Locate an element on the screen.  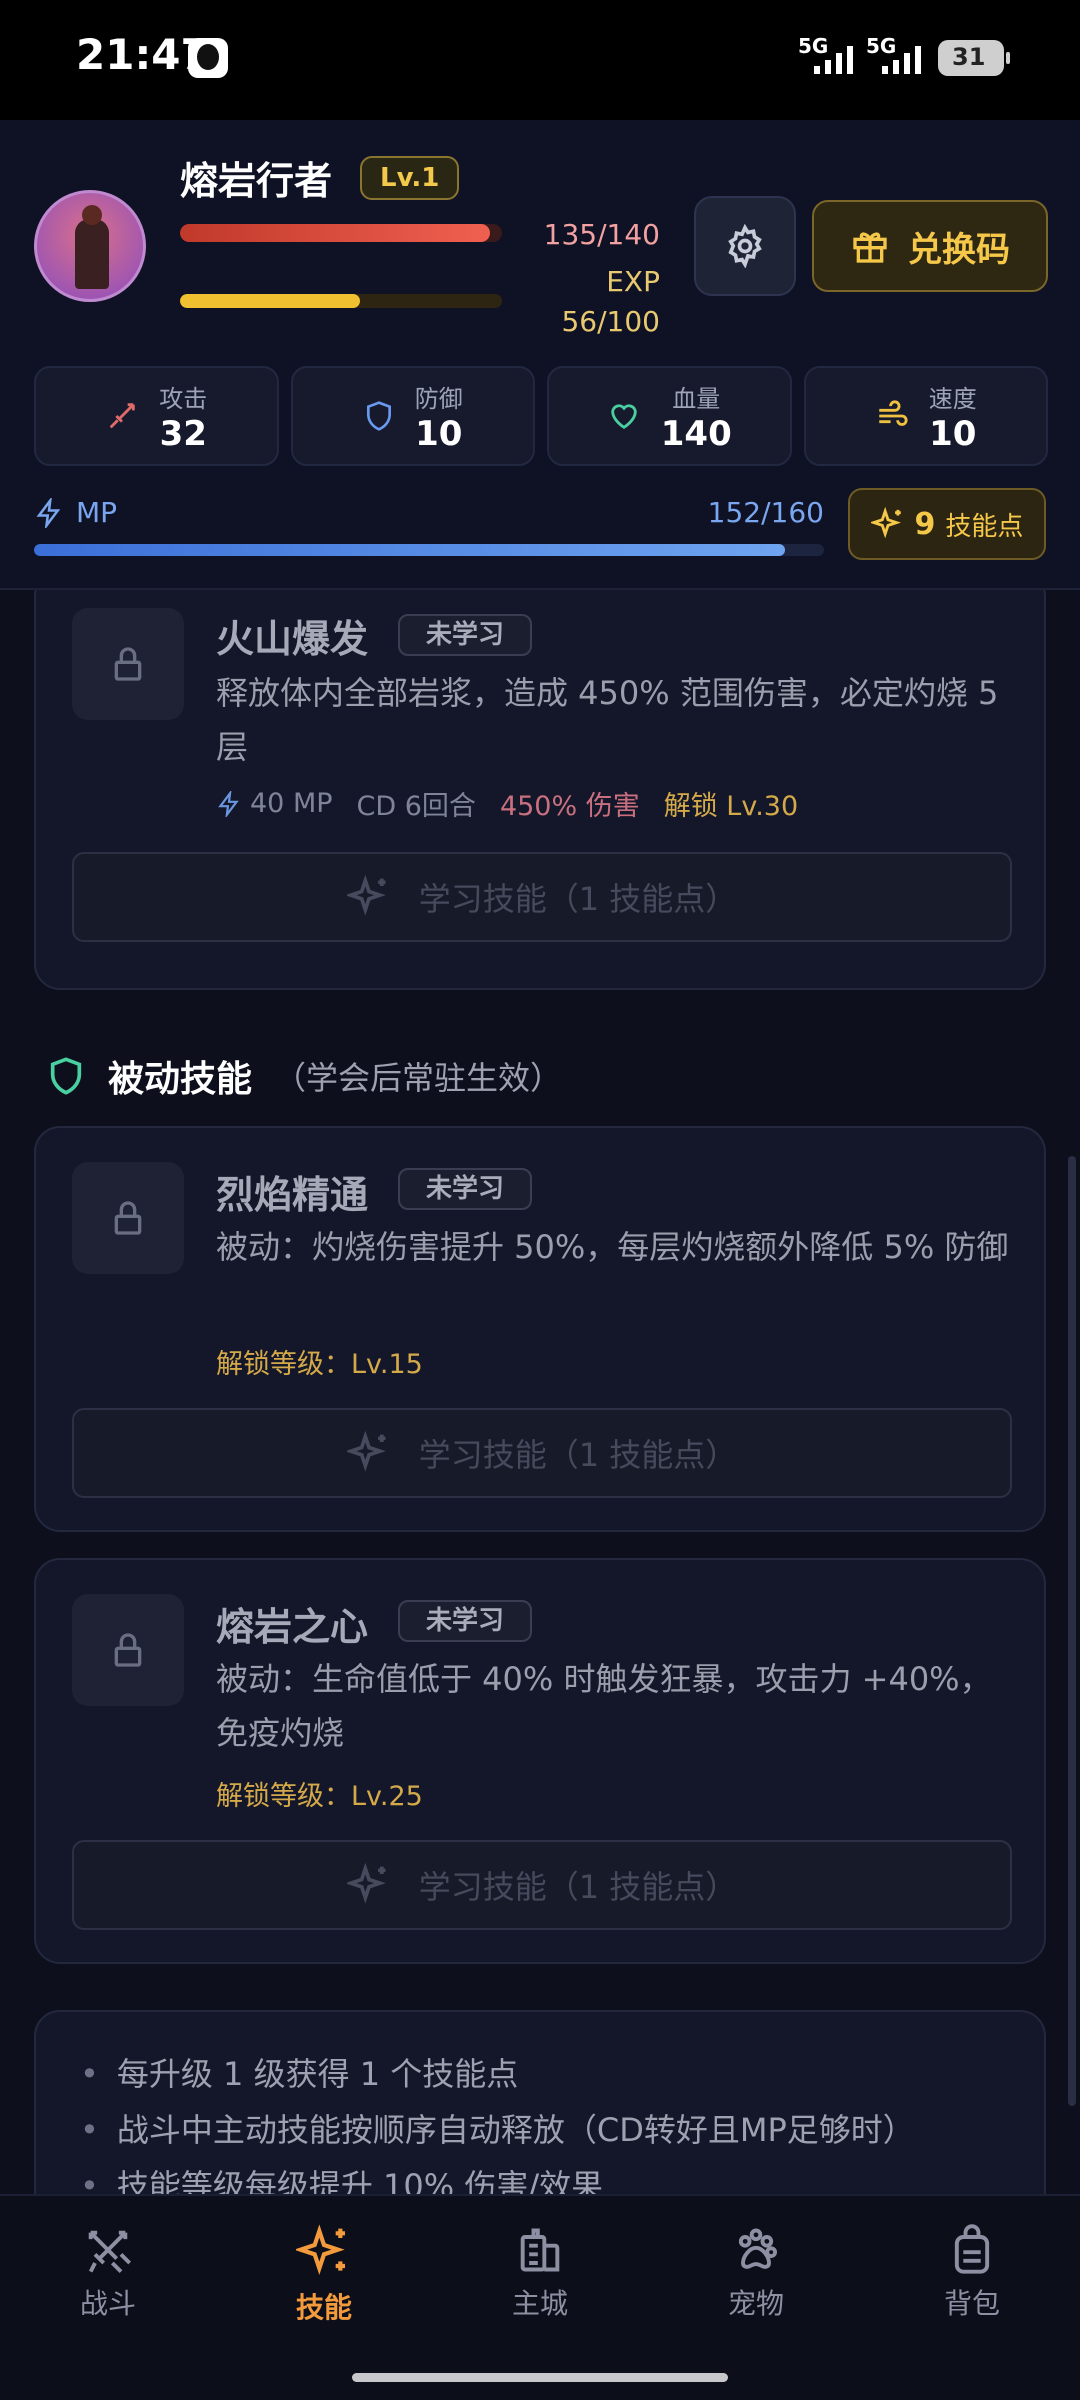
redeem-code-button: 兑换码 is located at coordinates (930, 246).